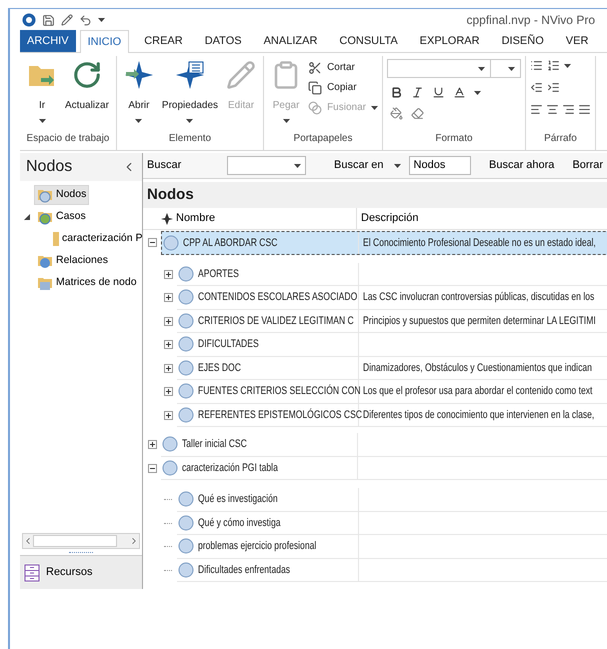  What do you see at coordinates (81, 541) in the screenshot?
I see `horizontal-scrollbar` at bounding box center [81, 541].